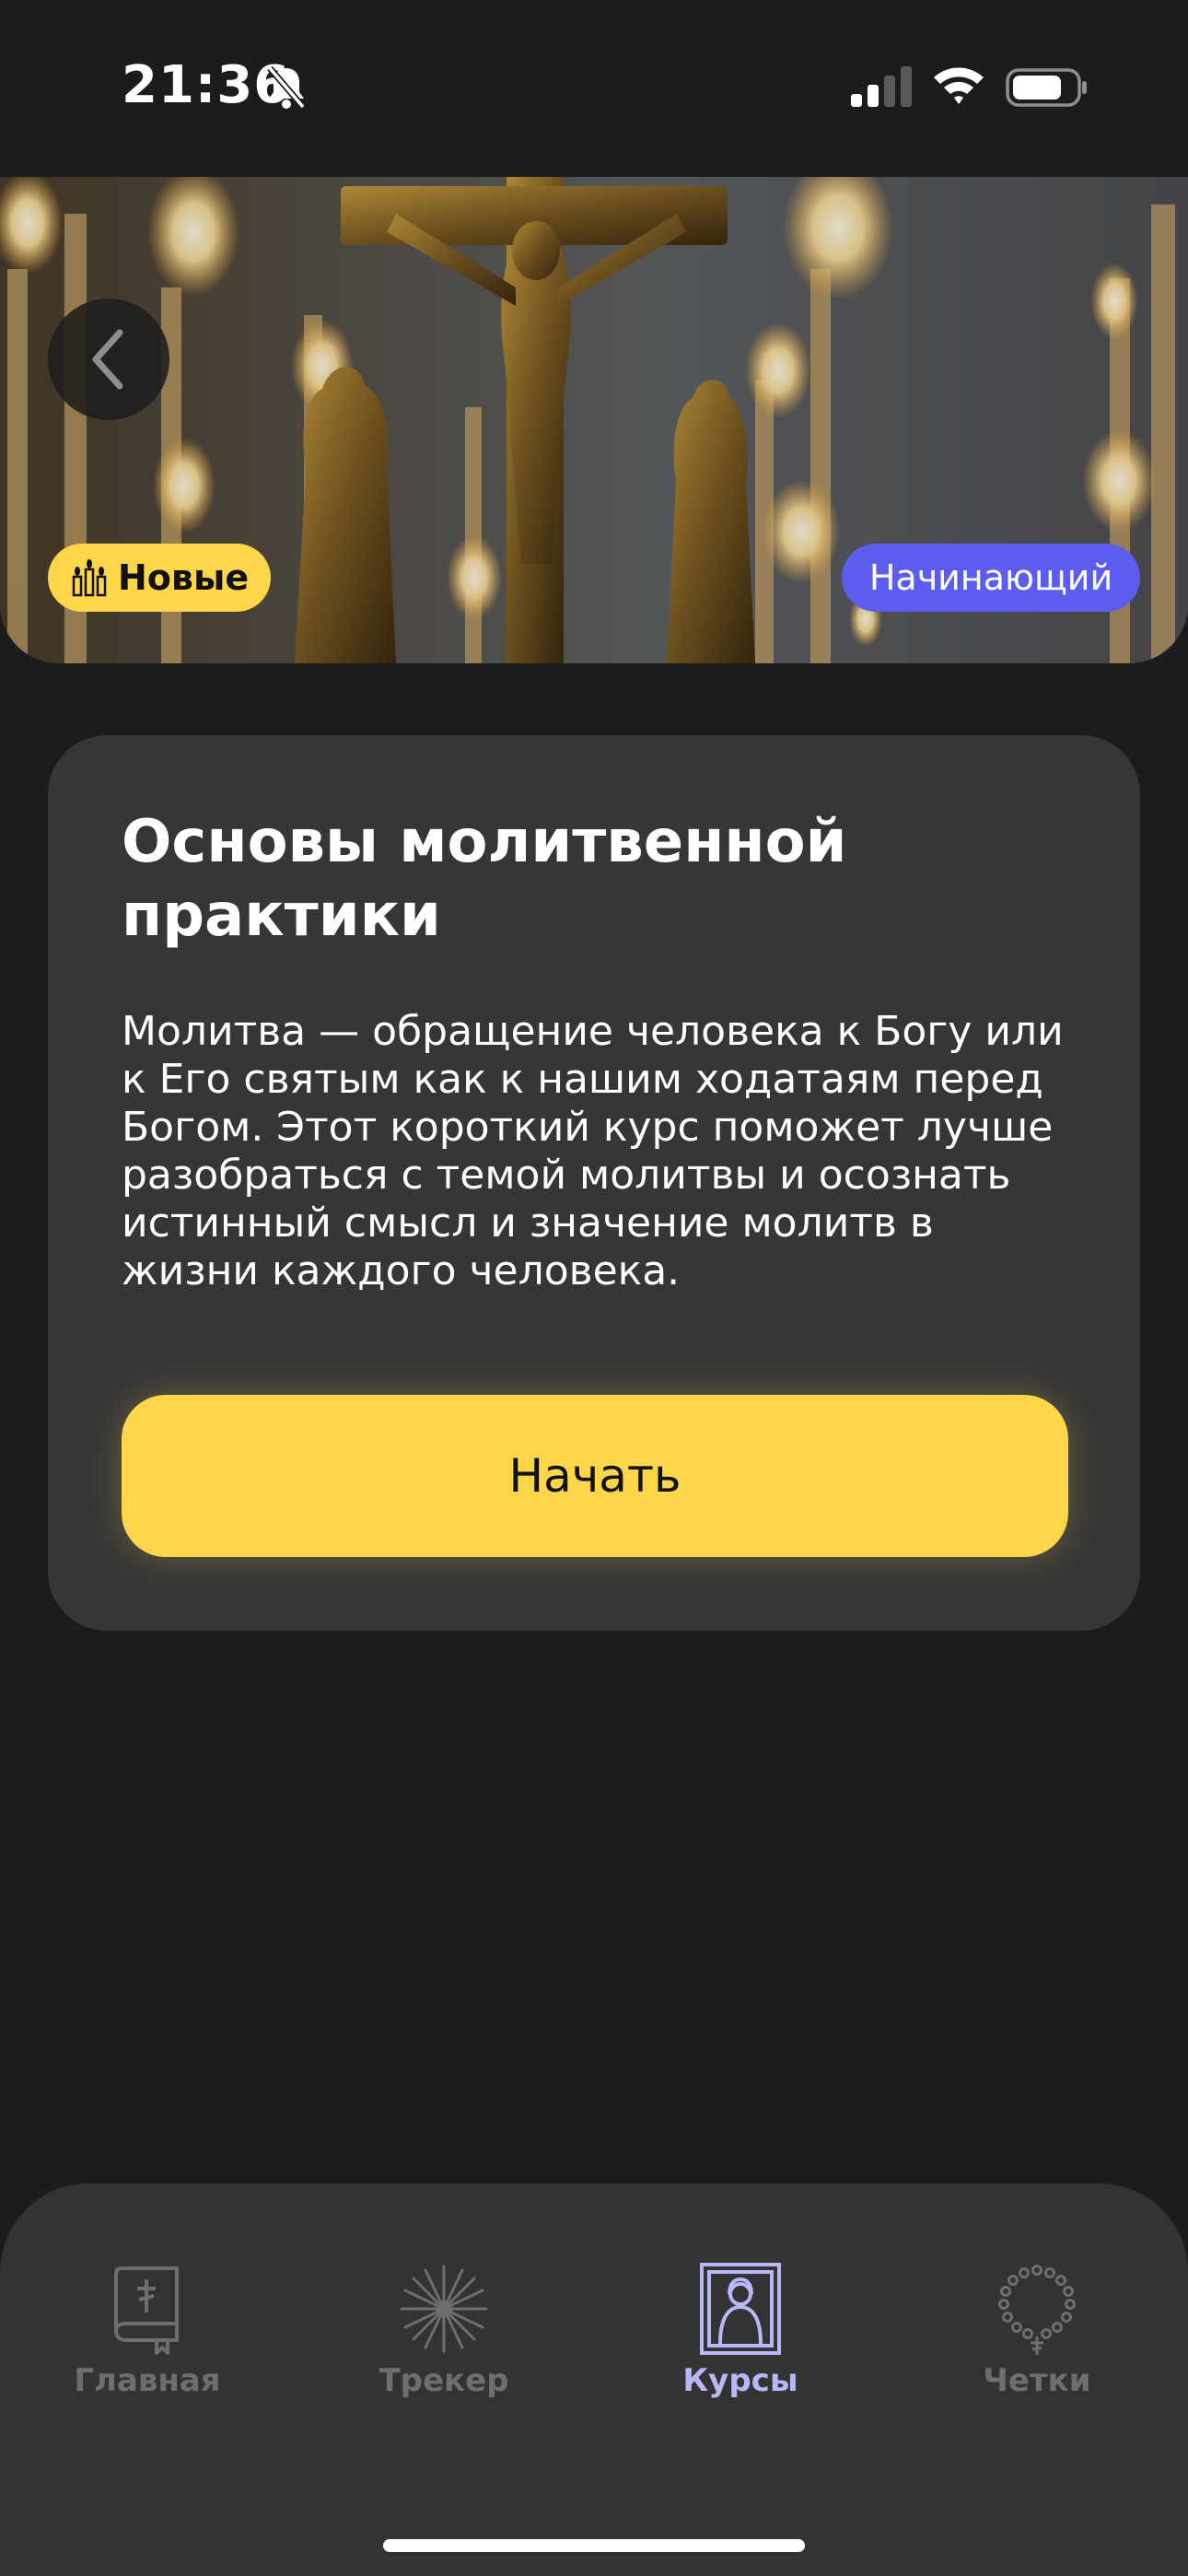  I want to click on chevron-left-icon, so click(107, 359).